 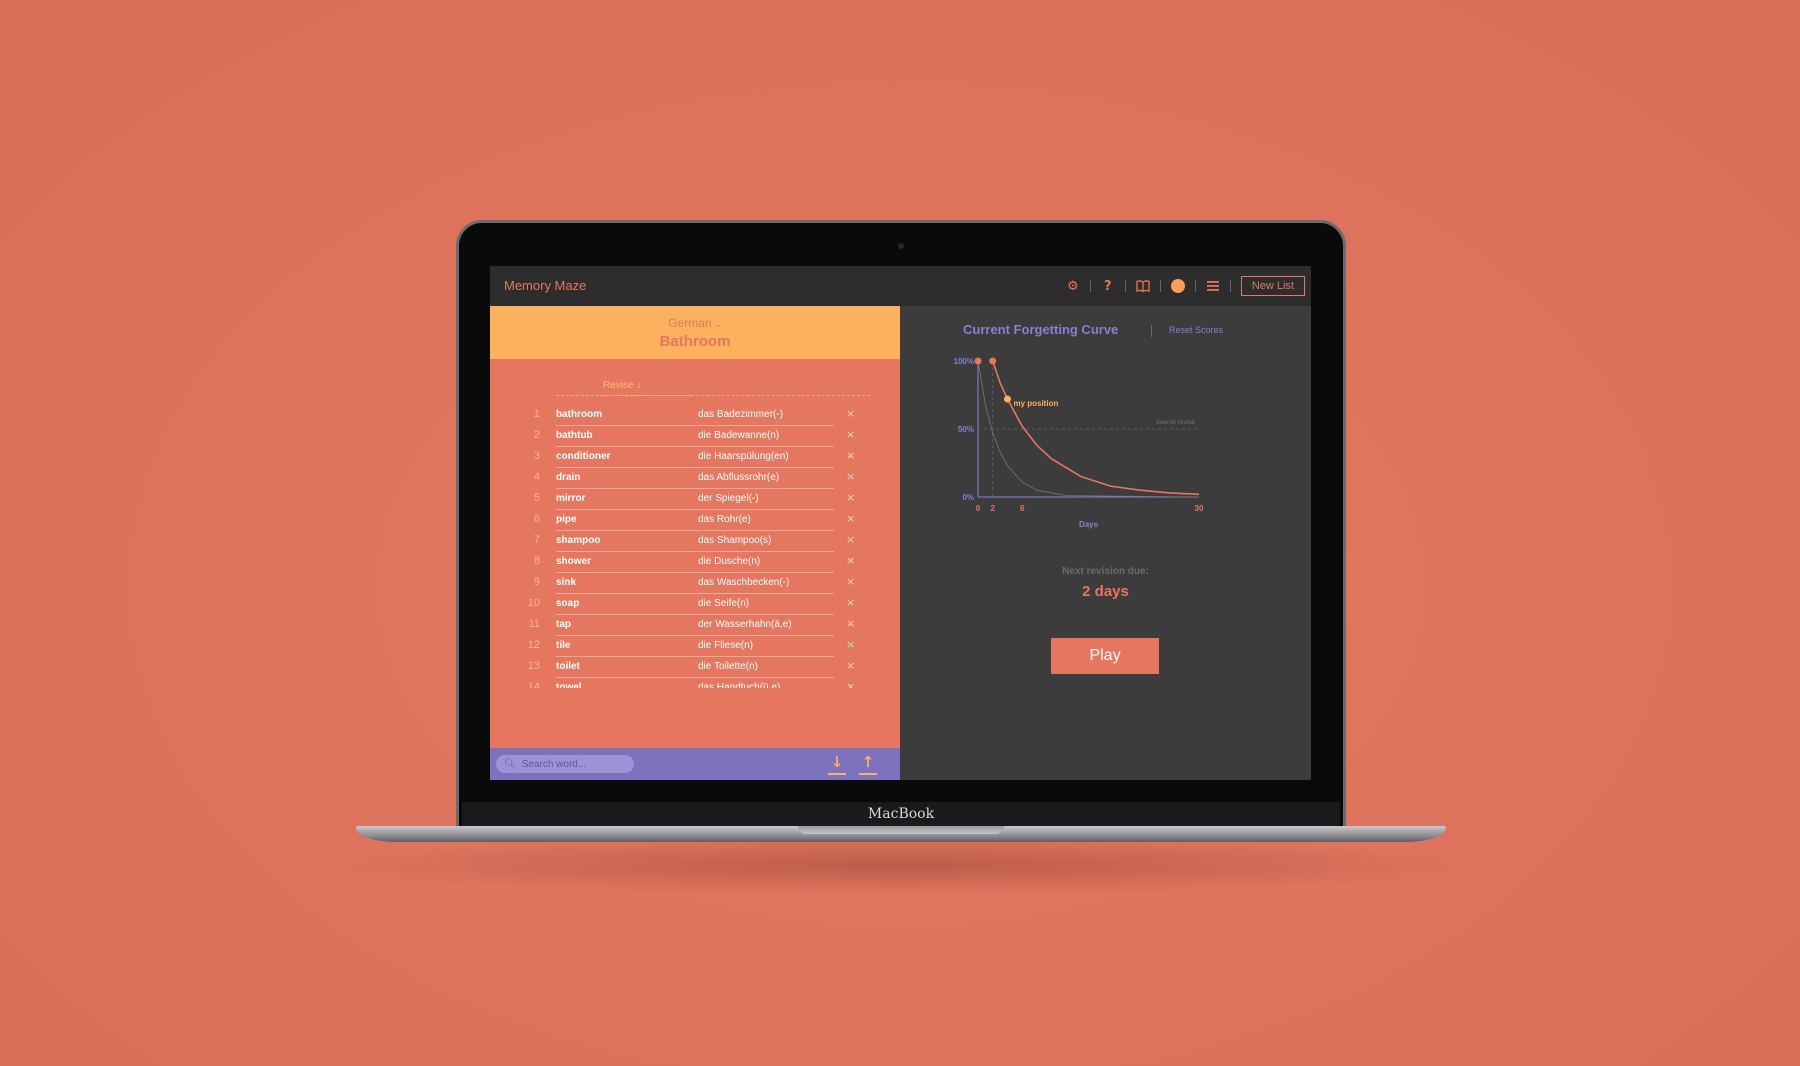 I want to click on german-translation: der Spiegel(-), so click(x=728, y=498).